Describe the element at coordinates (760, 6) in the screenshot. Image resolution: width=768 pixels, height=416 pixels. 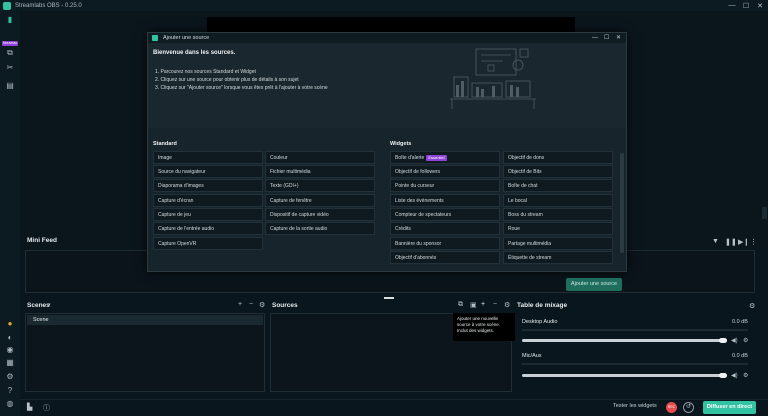
I see `close-button: ✕` at that location.